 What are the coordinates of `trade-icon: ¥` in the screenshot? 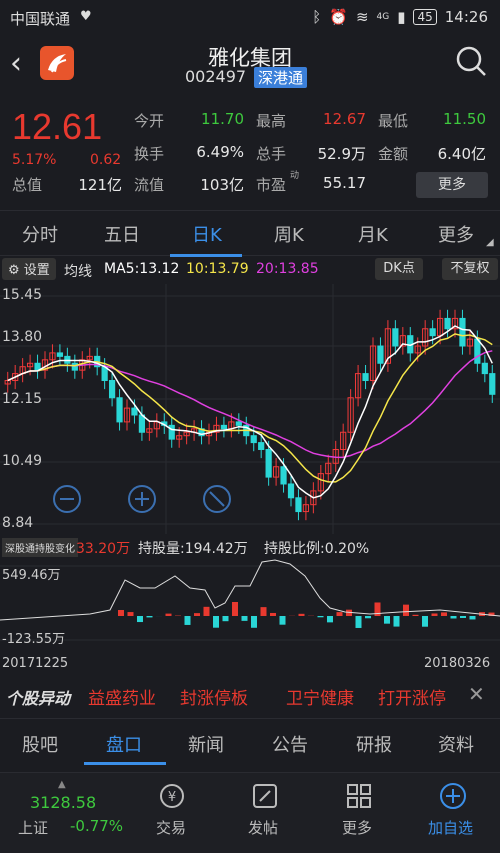 It's located at (172, 796).